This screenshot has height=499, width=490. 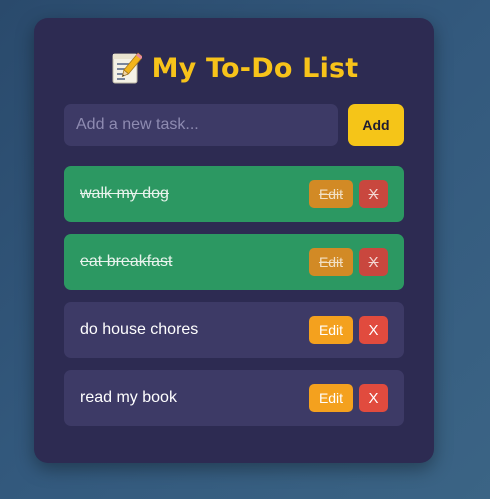 I want to click on header: My To-Do List, so click(x=234, y=68).